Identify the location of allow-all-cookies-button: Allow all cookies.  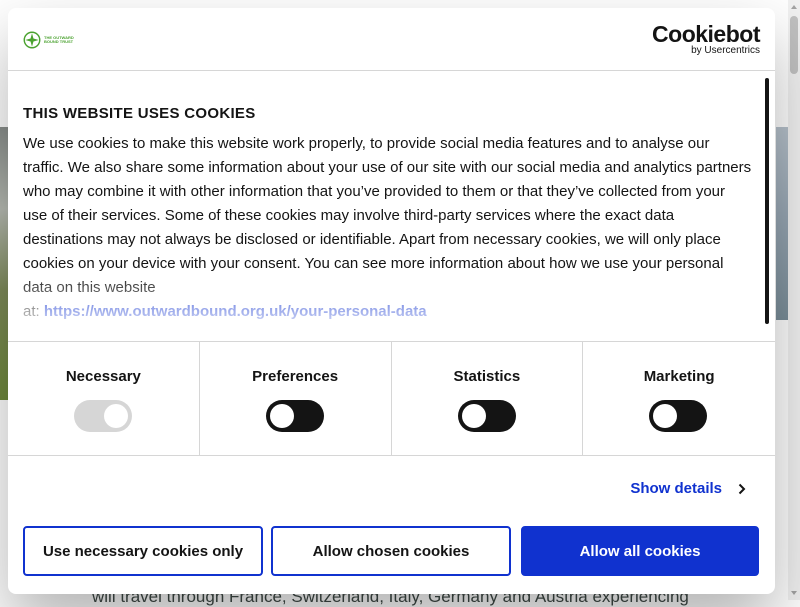
(640, 551).